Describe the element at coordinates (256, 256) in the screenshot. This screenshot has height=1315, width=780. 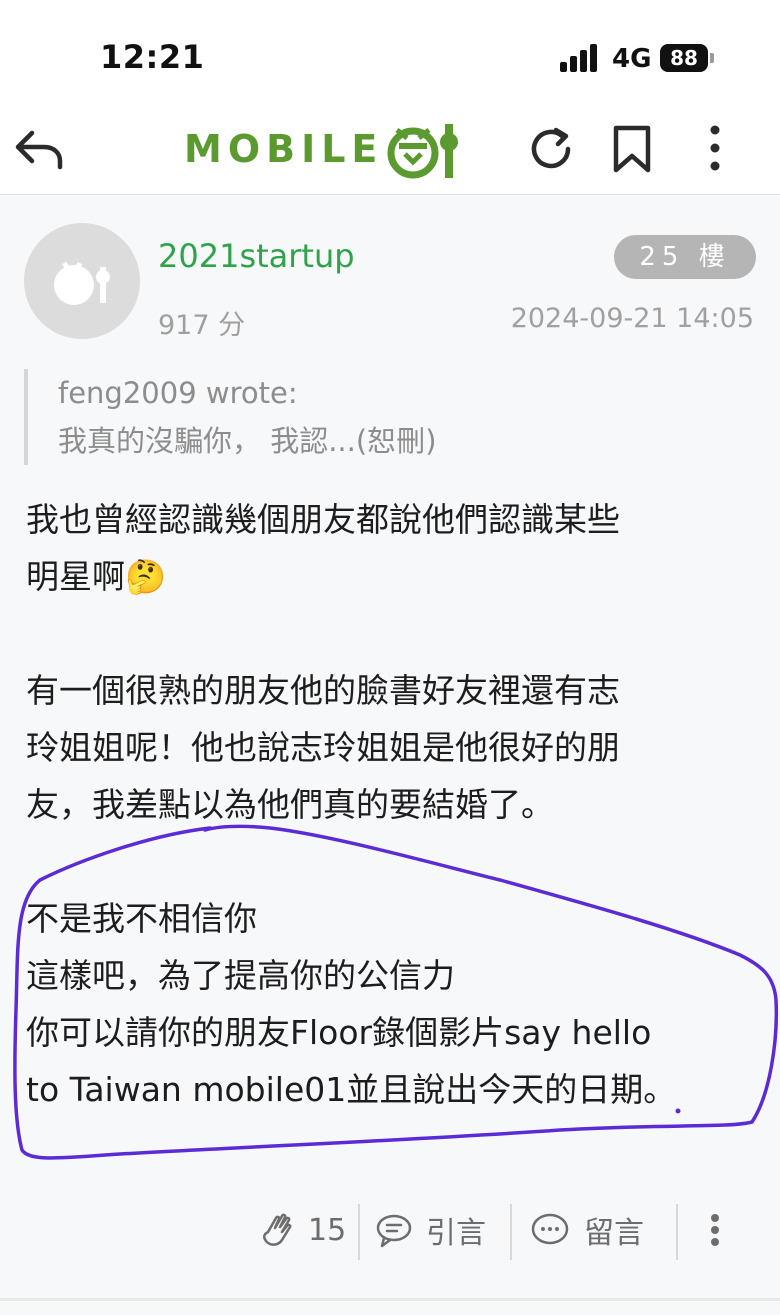
I see `username: 2021startup` at that location.